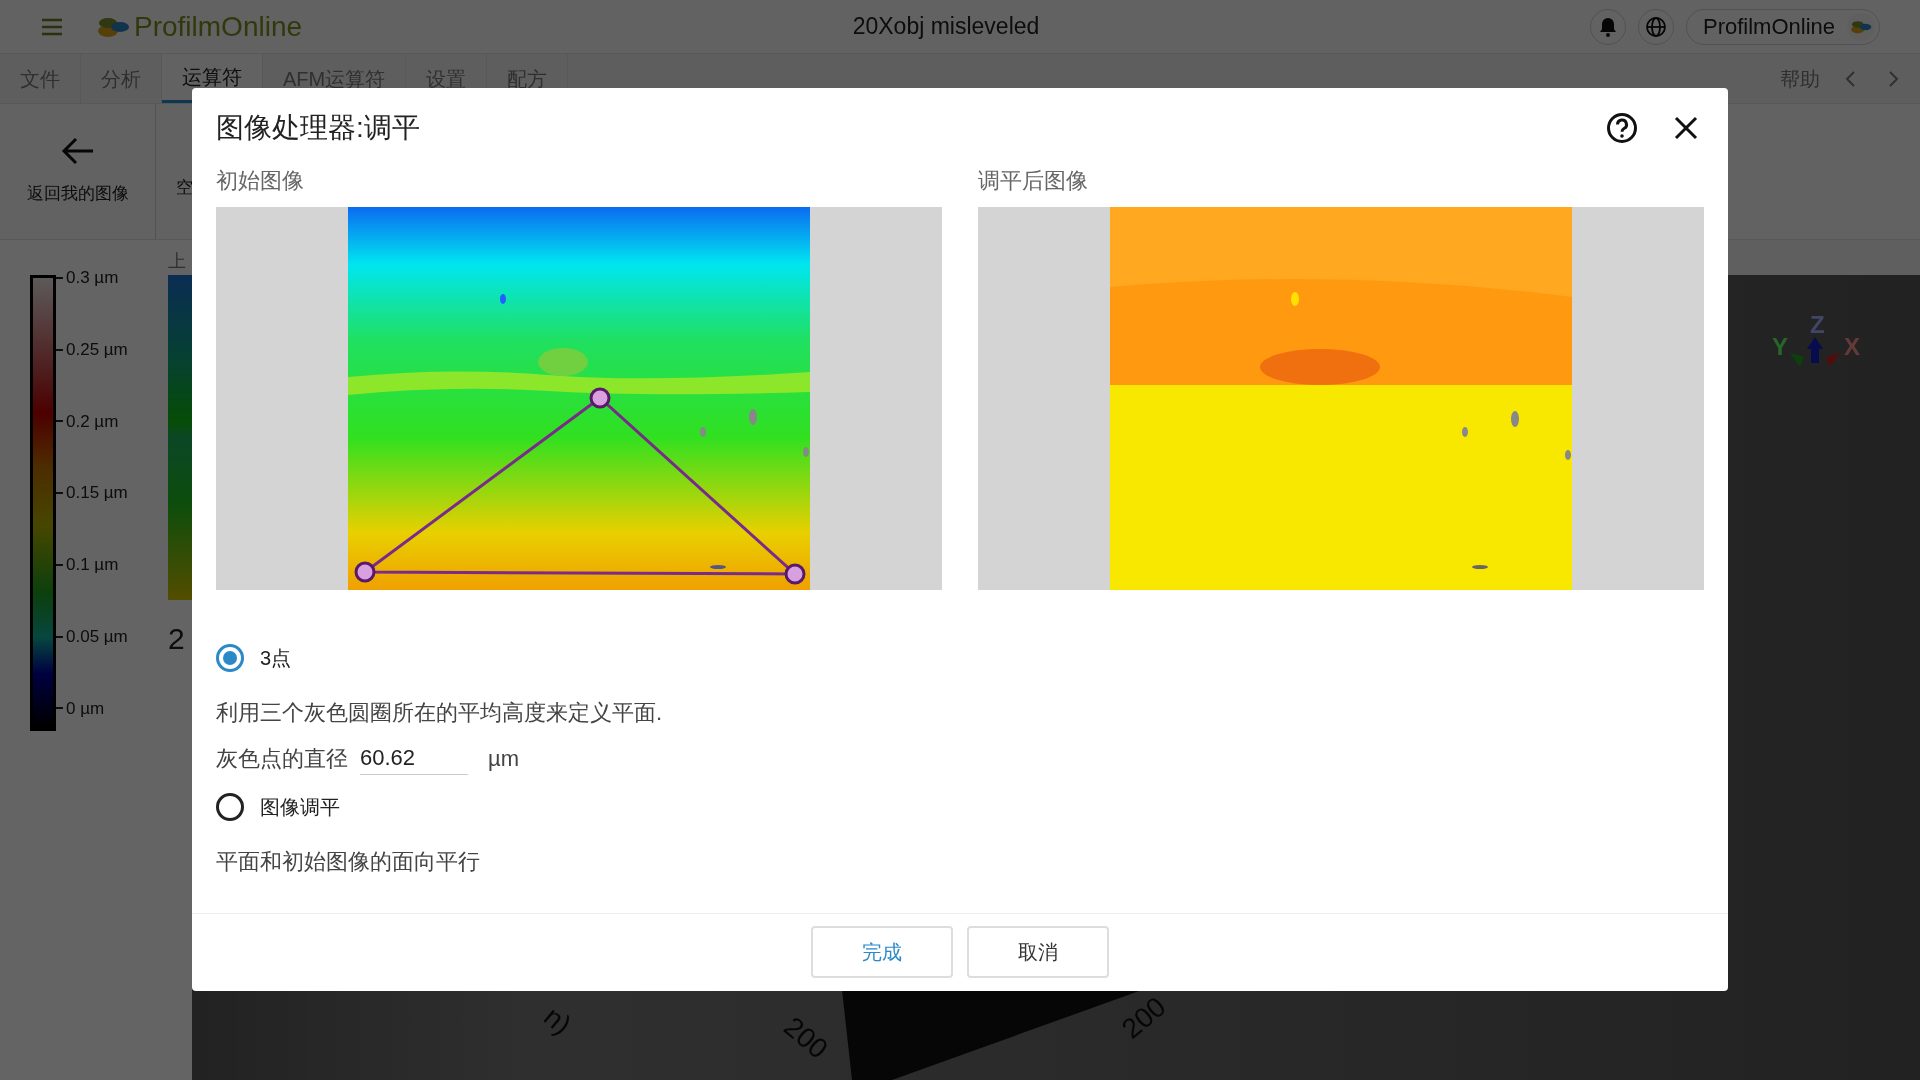 The height and width of the screenshot is (1080, 1920). What do you see at coordinates (97, 636) in the screenshot?
I see `scale-label: 0.05 µm` at bounding box center [97, 636].